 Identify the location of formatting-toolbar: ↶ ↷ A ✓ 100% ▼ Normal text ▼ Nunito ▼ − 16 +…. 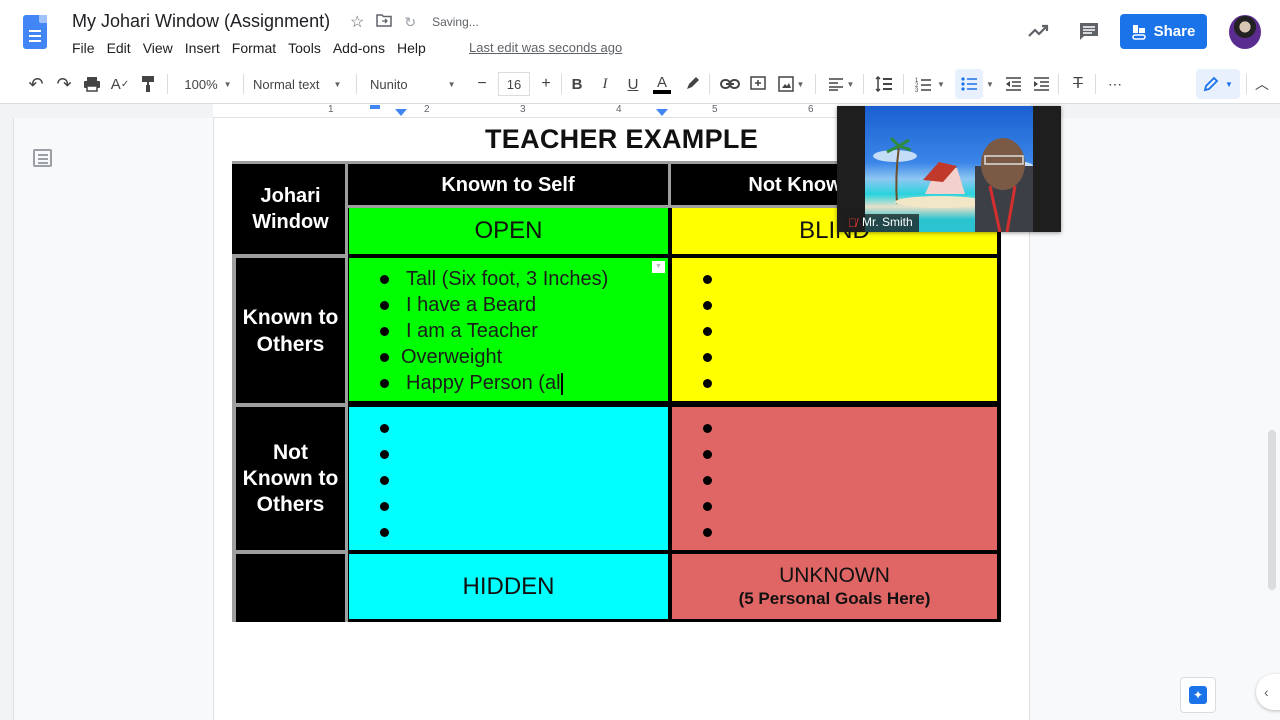
(640, 84).